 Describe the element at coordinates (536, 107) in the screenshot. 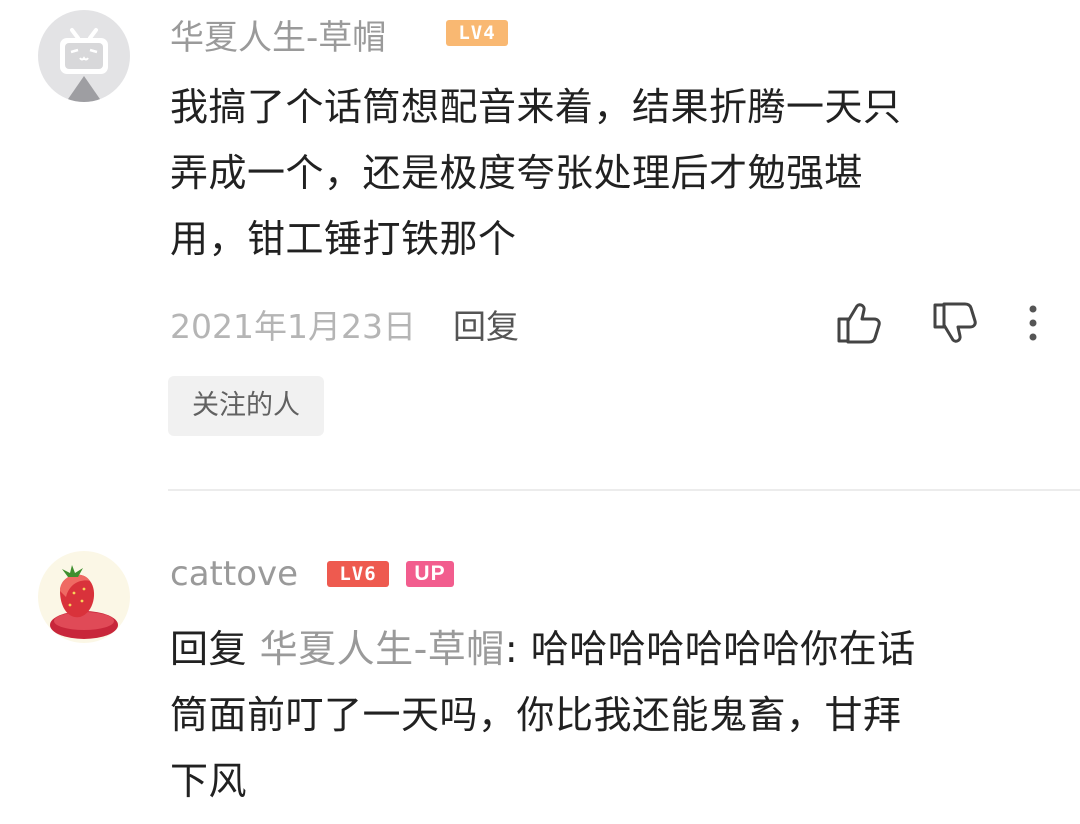

I see `comment-line: 我搞了个话筒想配音来着，结果折腾一天只` at that location.